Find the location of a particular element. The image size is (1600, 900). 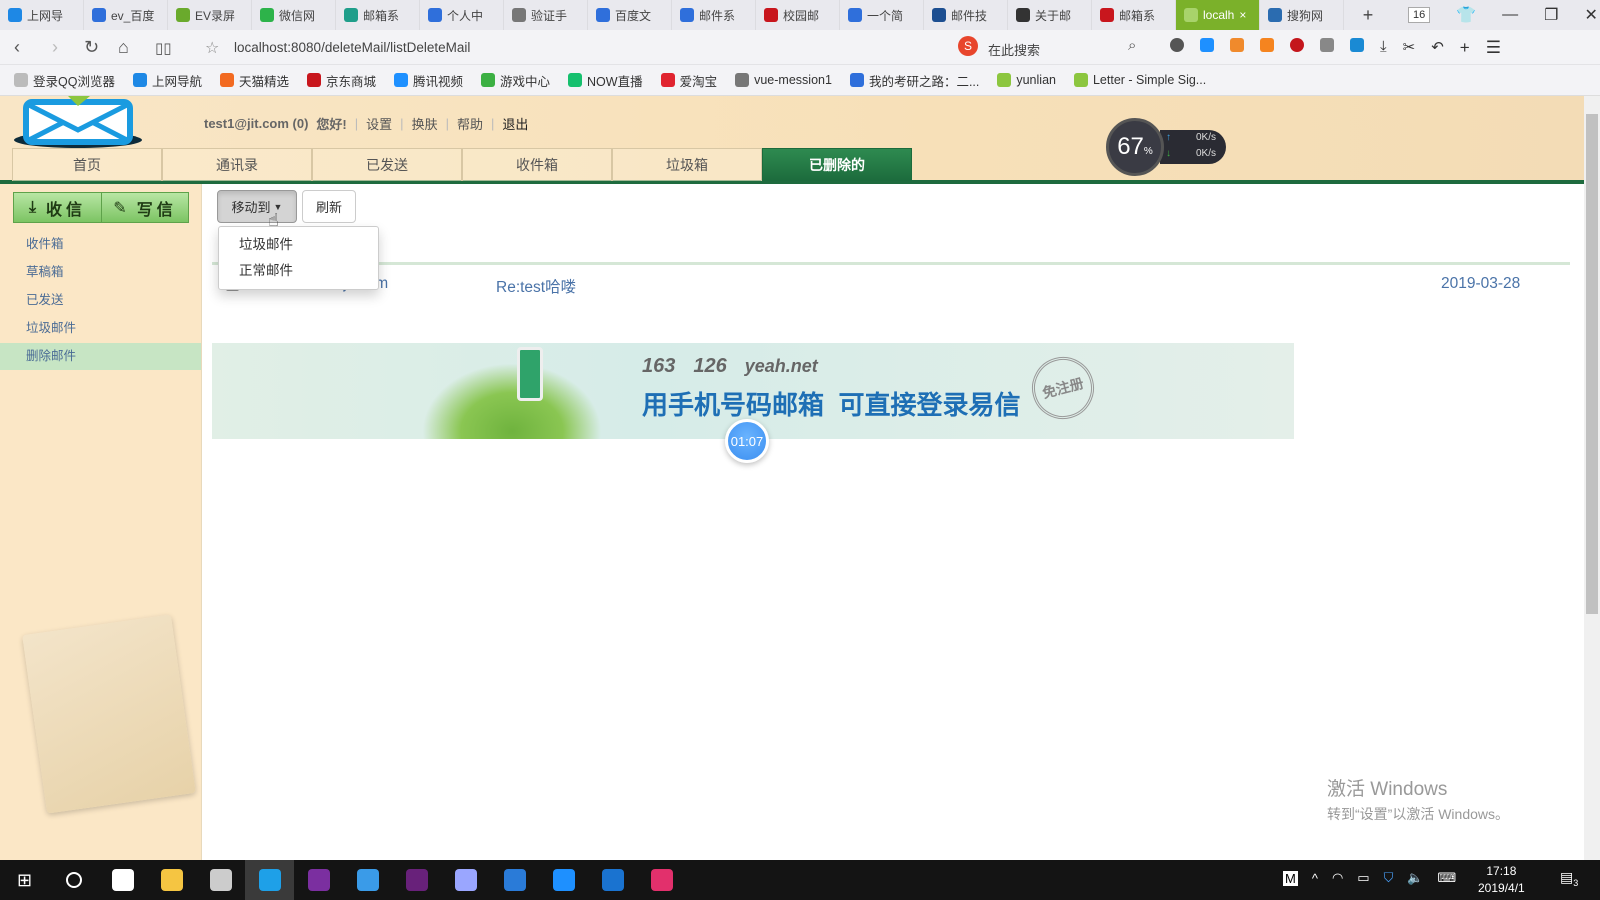

sidebar-item-spam: 垃圾邮件 is located at coordinates (100, 328).